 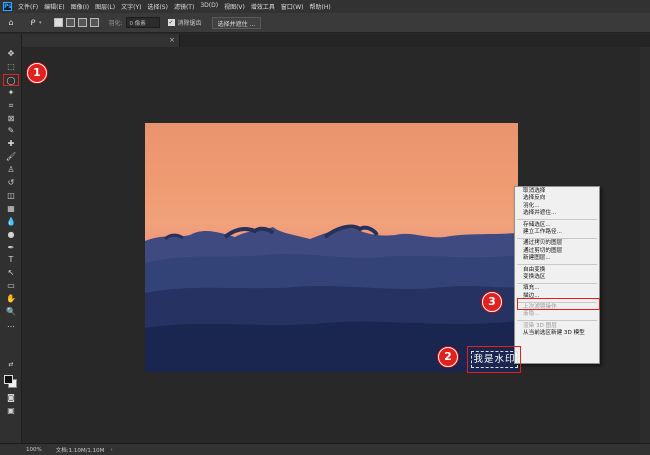 I want to click on menu-4: 文字(Y), so click(x=131, y=6).